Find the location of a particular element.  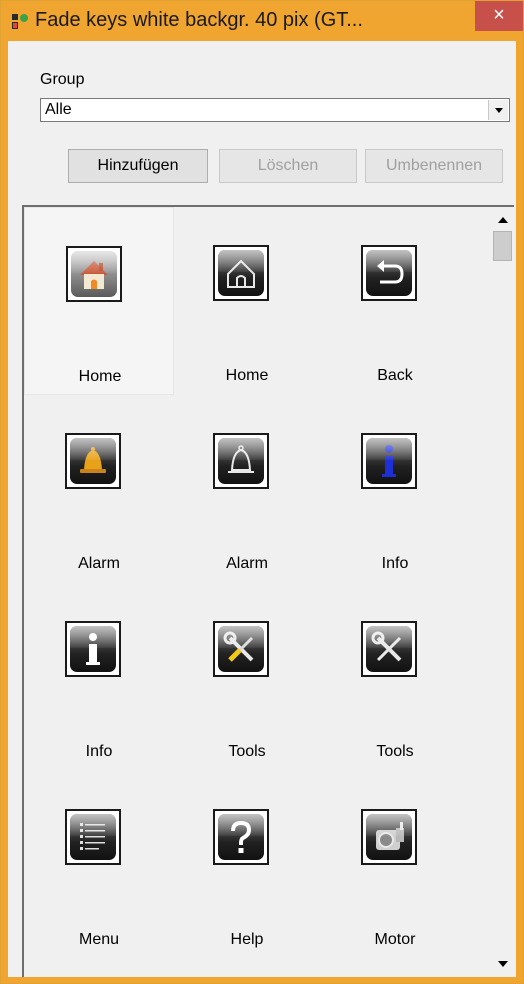

info-blue-icon is located at coordinates (389, 461).